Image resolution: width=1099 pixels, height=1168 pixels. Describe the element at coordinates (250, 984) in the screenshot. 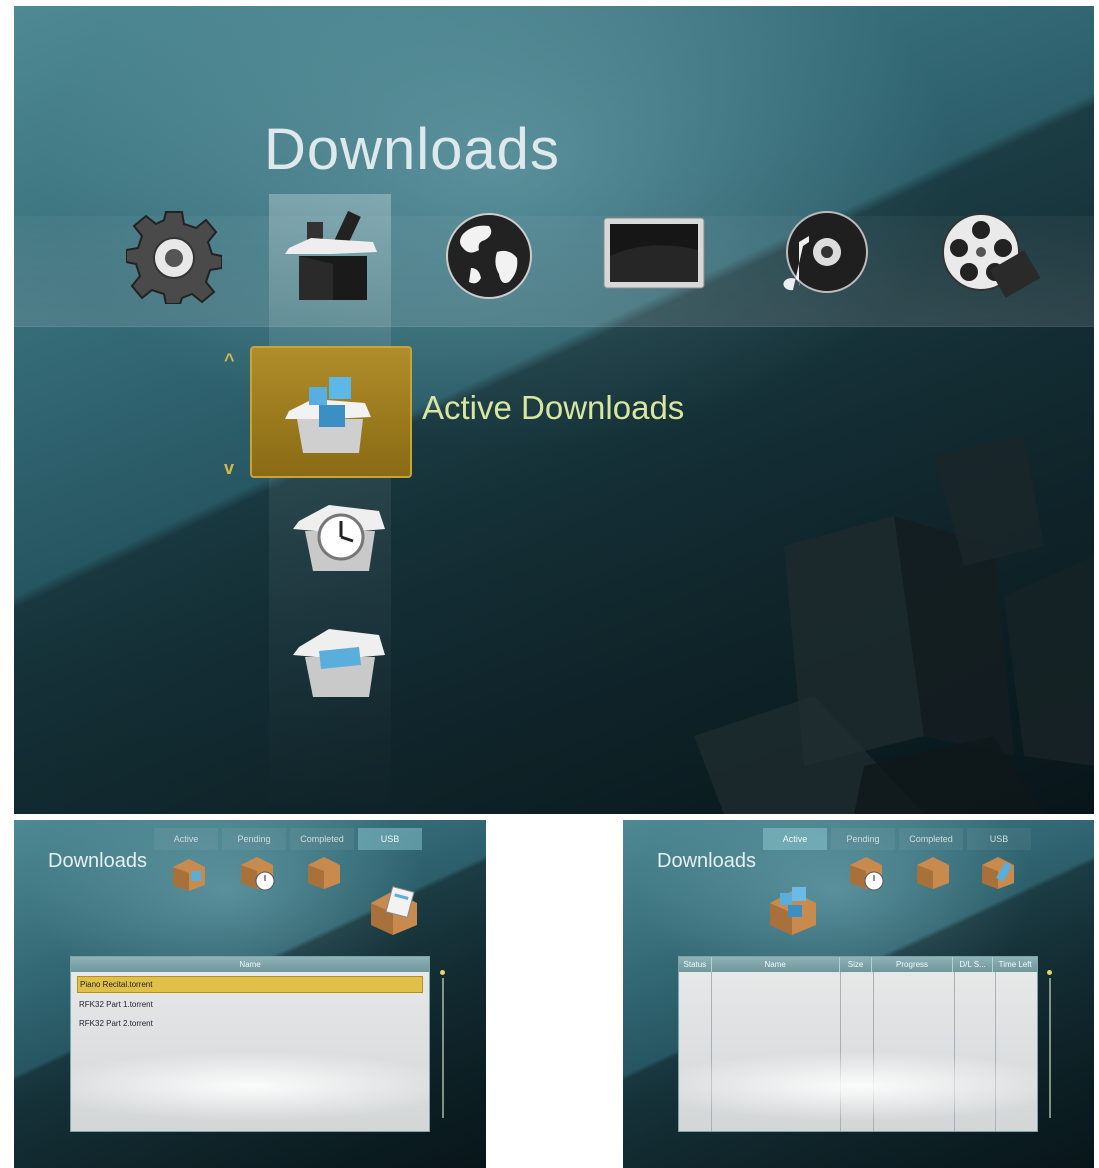

I see `list-item: Piano Recital.torrent` at that location.